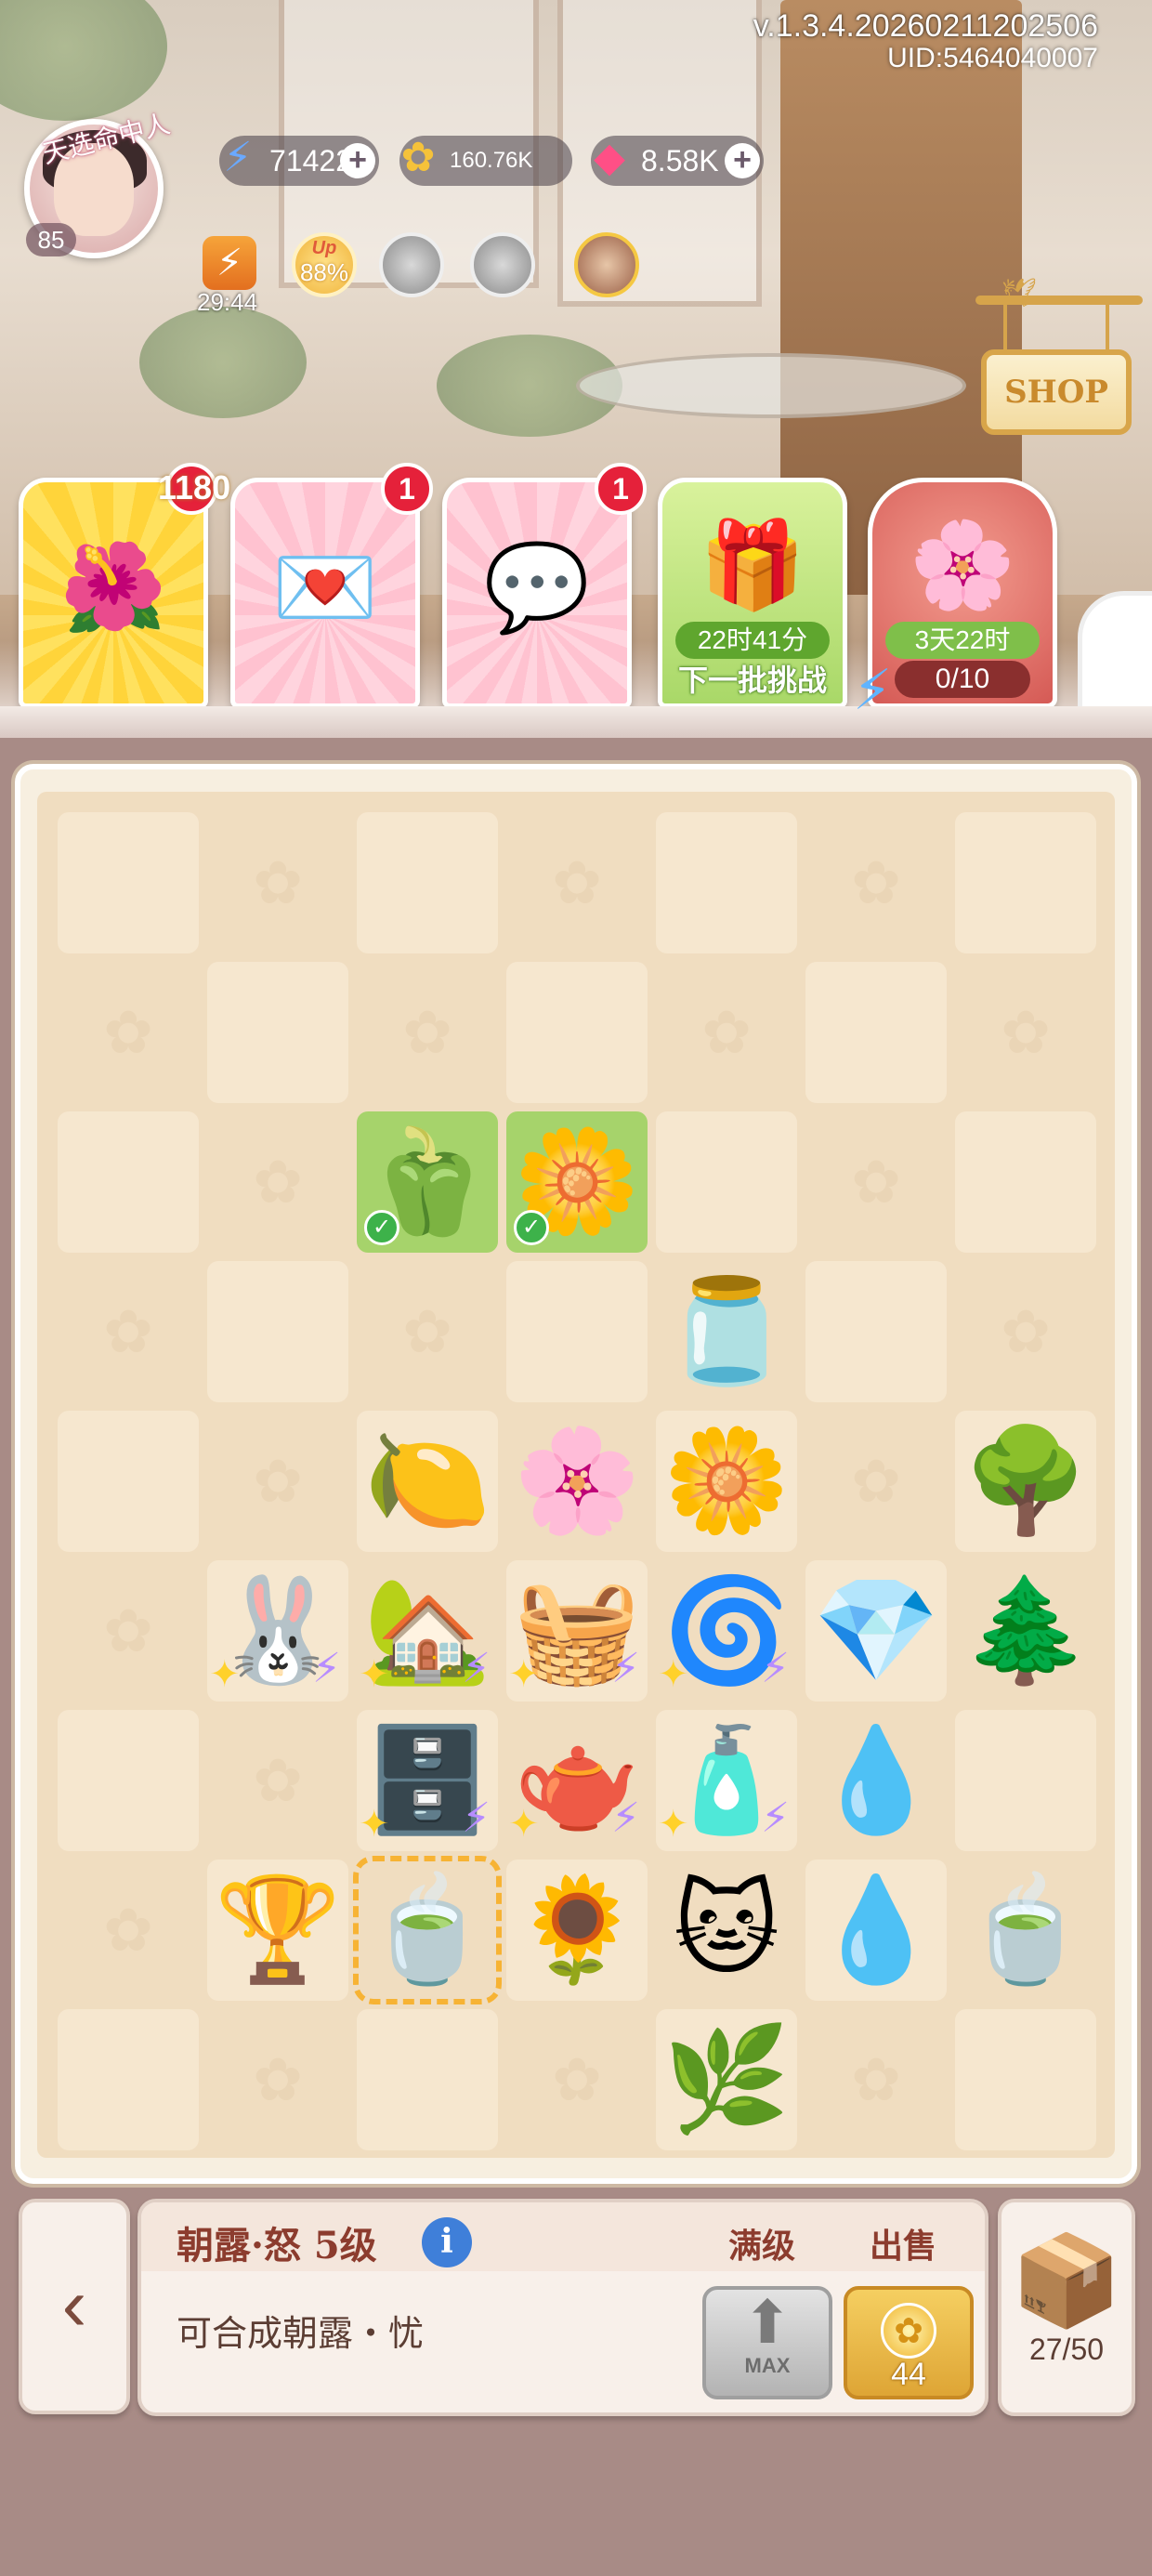 The width and height of the screenshot is (1152, 2576). I want to click on leaf-bell-jar-item: 🌿, so click(727, 2080).